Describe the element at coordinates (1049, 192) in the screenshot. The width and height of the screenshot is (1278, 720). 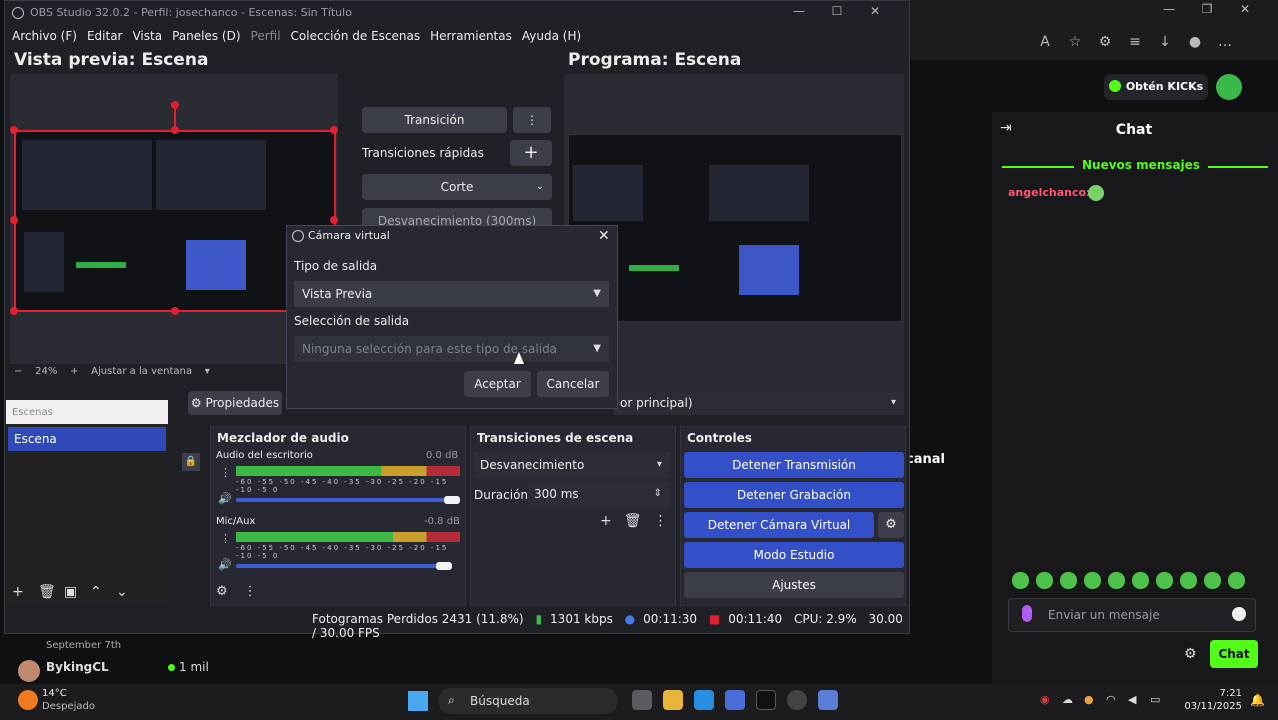
I see `chat-username: angelchanco:` at that location.